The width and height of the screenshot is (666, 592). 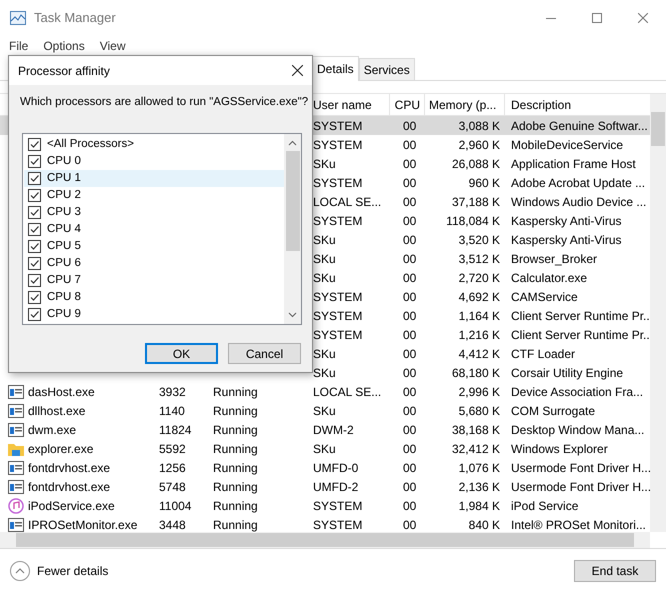 What do you see at coordinates (154, 145) in the screenshot?
I see `processor-item: <All Processors>` at bounding box center [154, 145].